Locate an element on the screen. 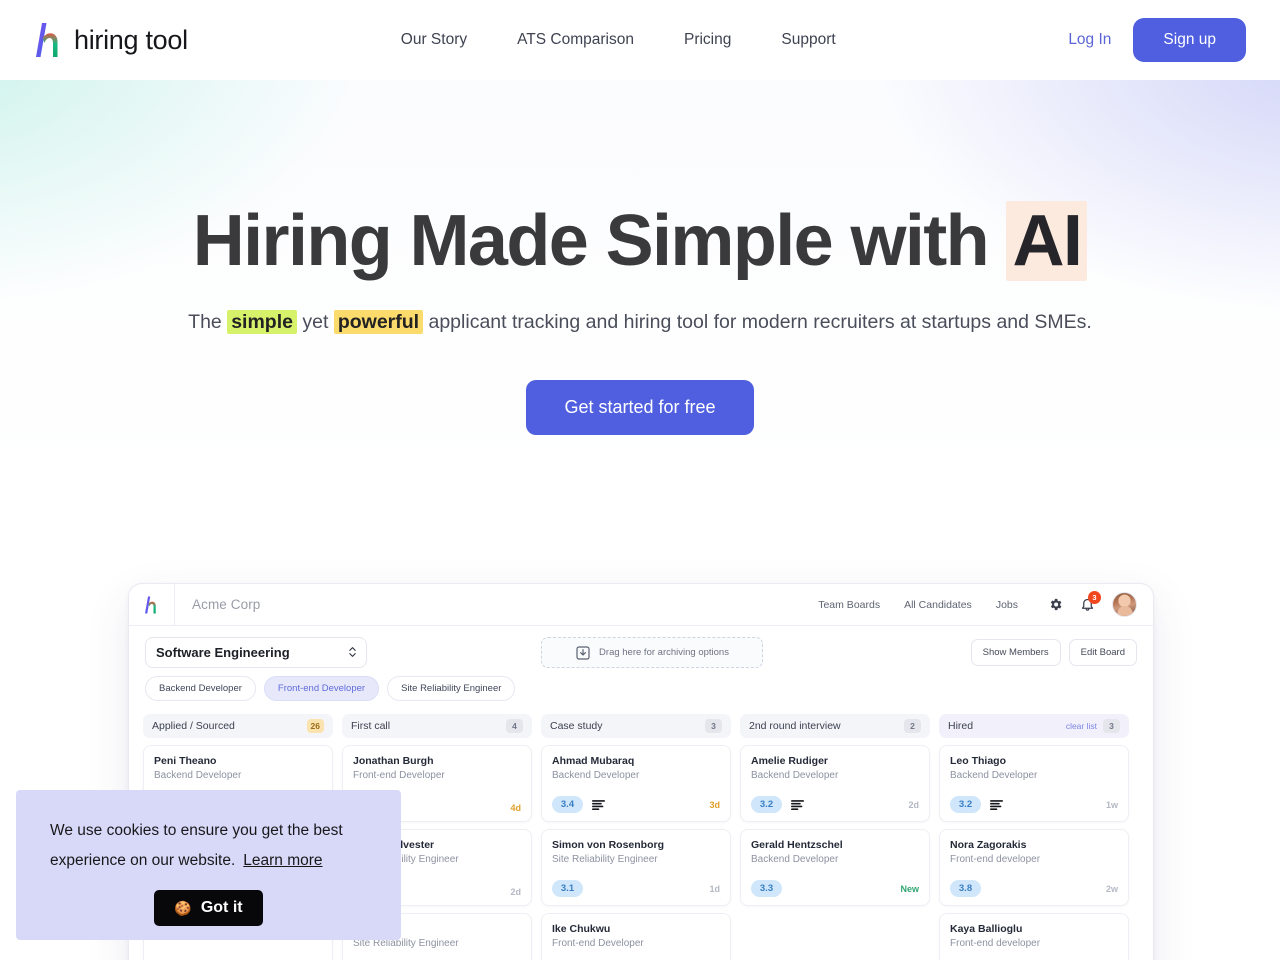 This screenshot has height=960, width=1280. candidate-age-label: 1w is located at coordinates (1111, 804).